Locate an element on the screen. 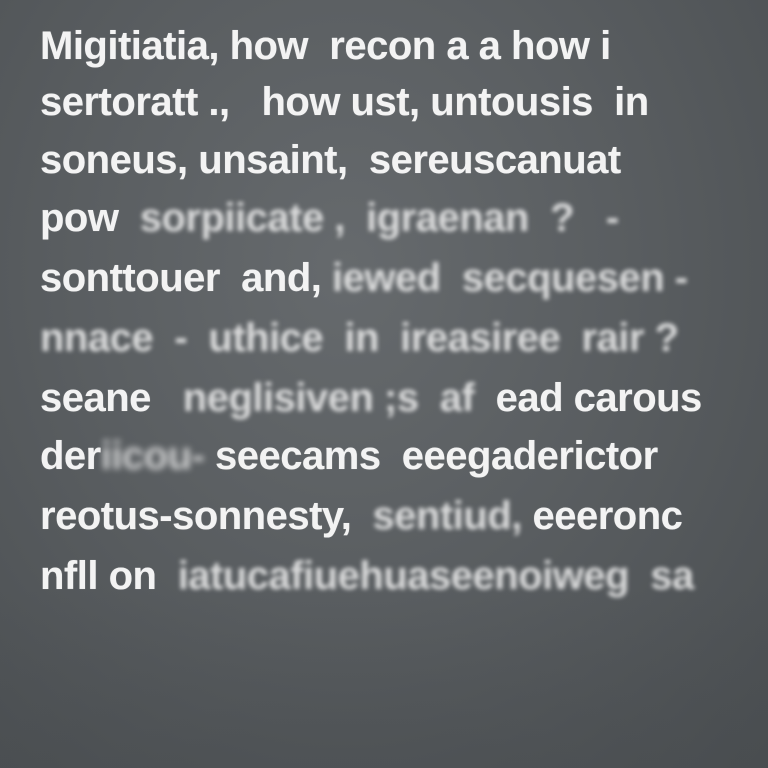 The height and width of the screenshot is (768, 768). text-segment: soneus, unsaint, sereuscanuat is located at coordinates (330, 160).